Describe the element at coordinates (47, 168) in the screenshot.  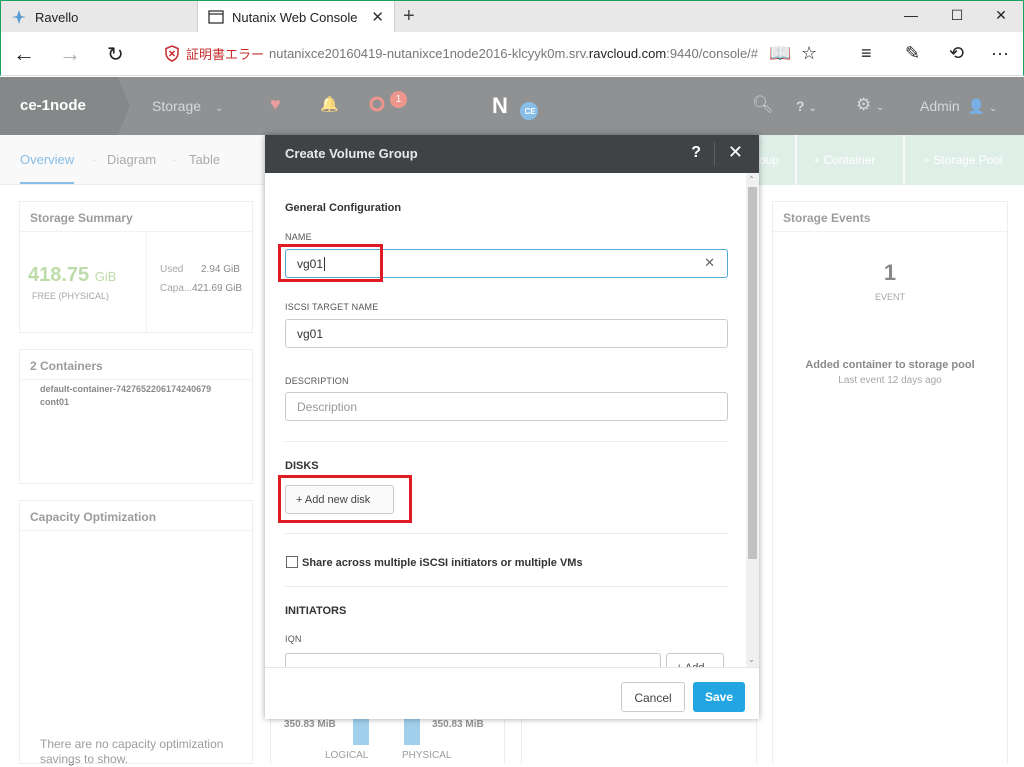
I see `tab-overview: Overview` at that location.